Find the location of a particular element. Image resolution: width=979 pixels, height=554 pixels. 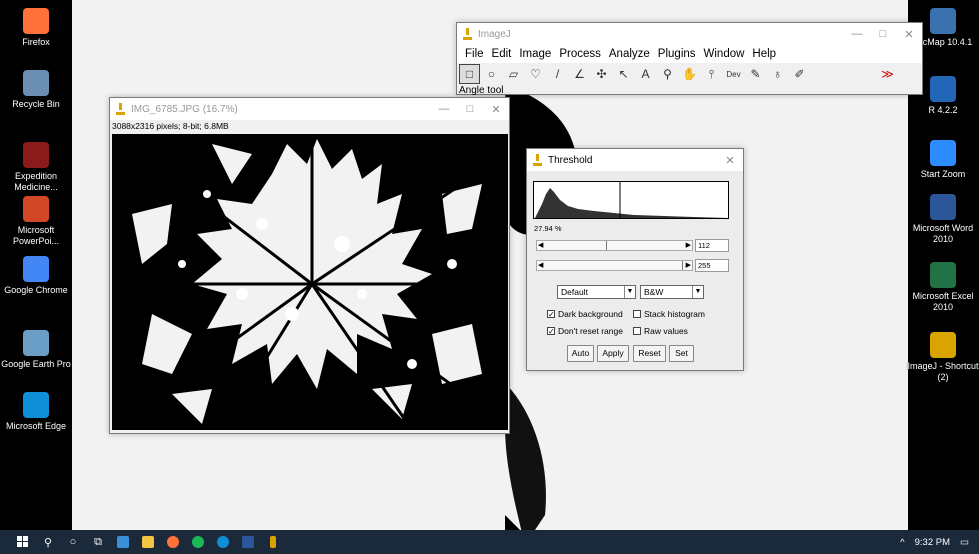

method-dropdown: Default ▼ is located at coordinates (596, 292).